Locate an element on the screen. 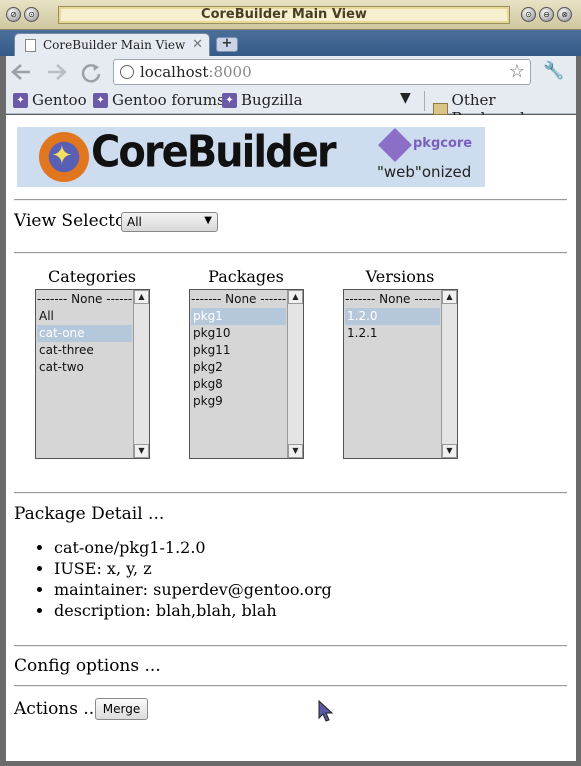  bookmark-star-icon: ☆ is located at coordinates (517, 71).